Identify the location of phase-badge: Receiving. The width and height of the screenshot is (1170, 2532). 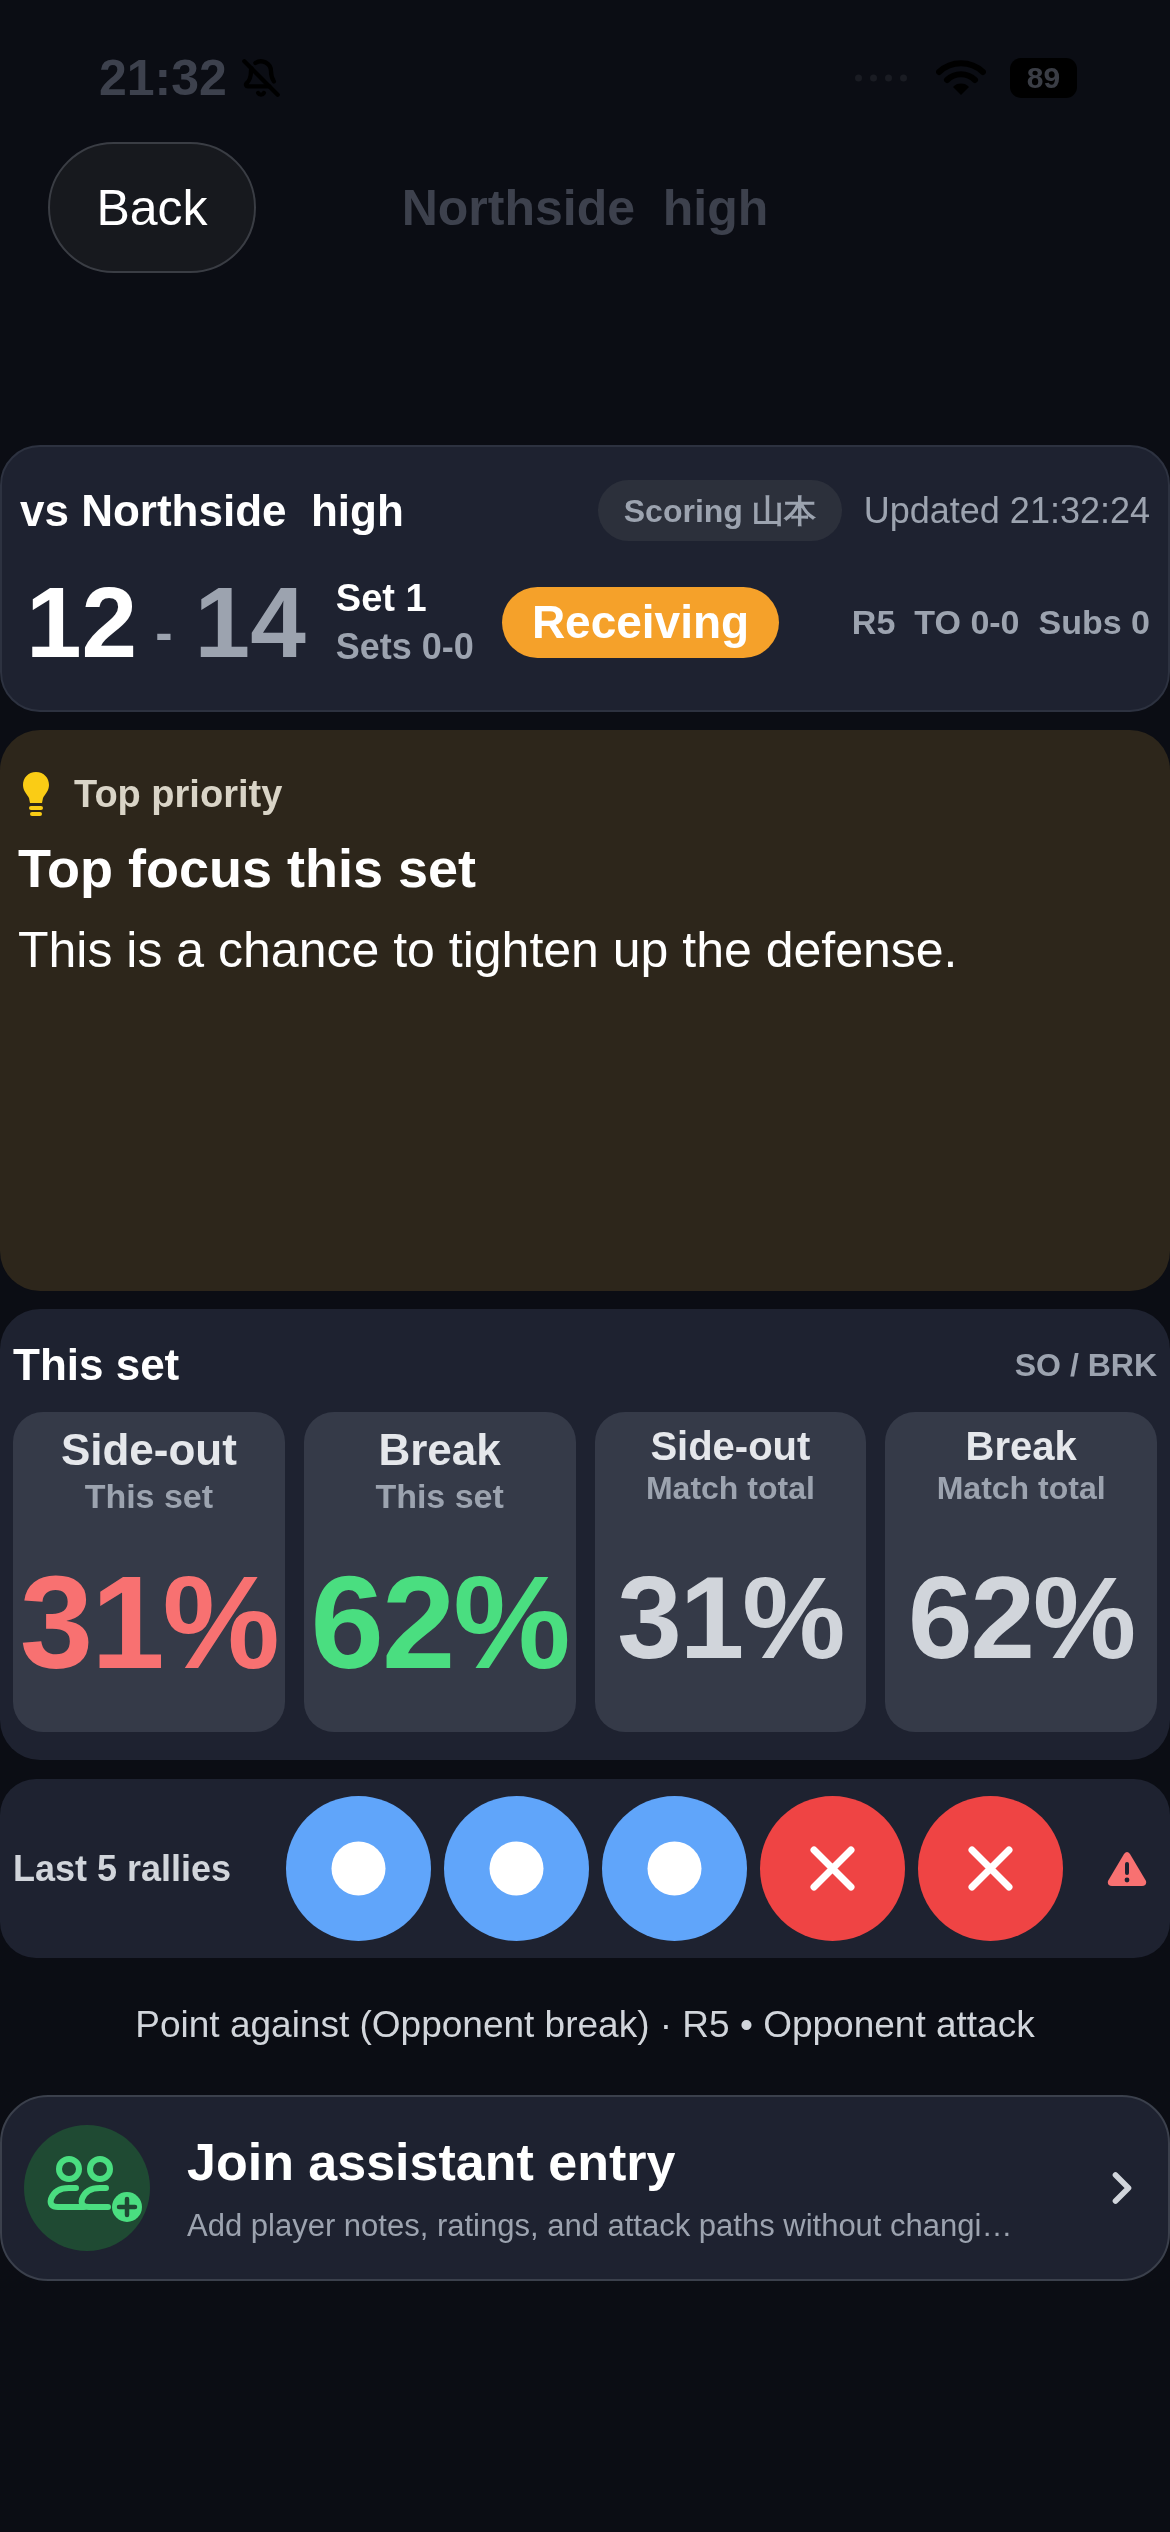
(640, 622).